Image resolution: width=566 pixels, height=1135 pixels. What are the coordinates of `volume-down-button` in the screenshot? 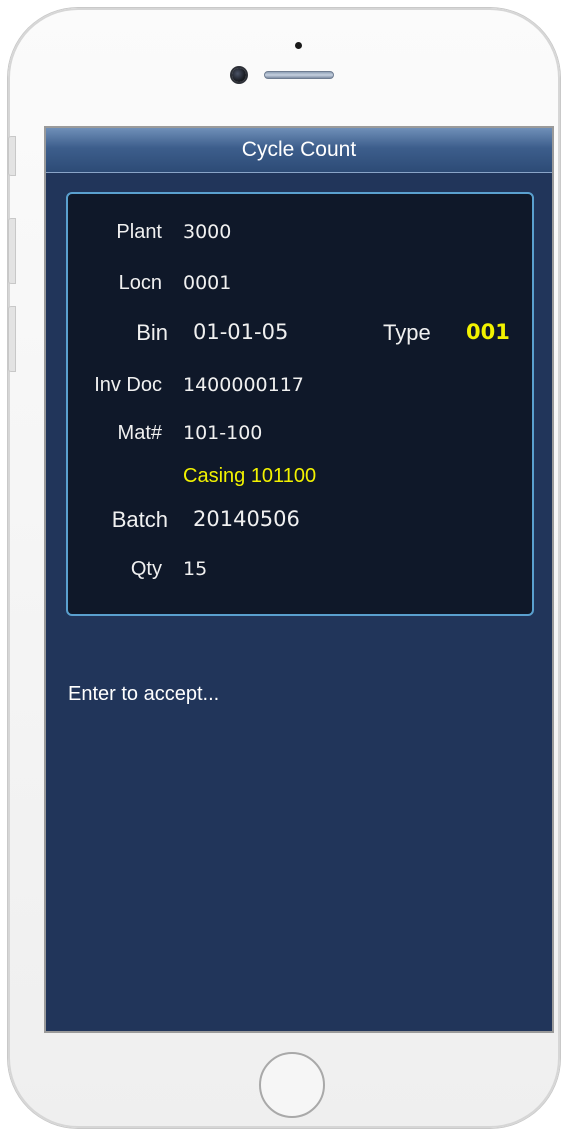 It's located at (12, 339).